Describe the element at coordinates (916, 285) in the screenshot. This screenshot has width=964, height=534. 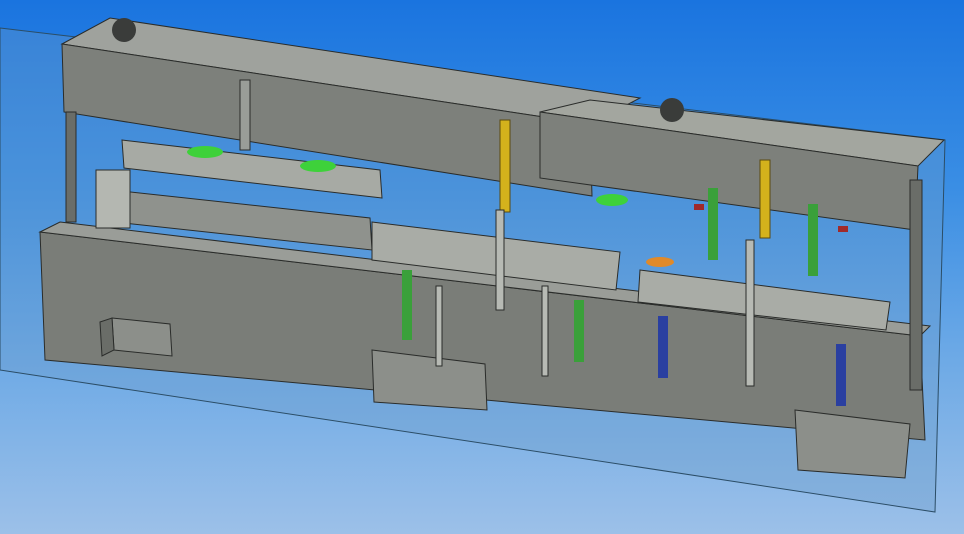
I see `side-bar-right` at that location.